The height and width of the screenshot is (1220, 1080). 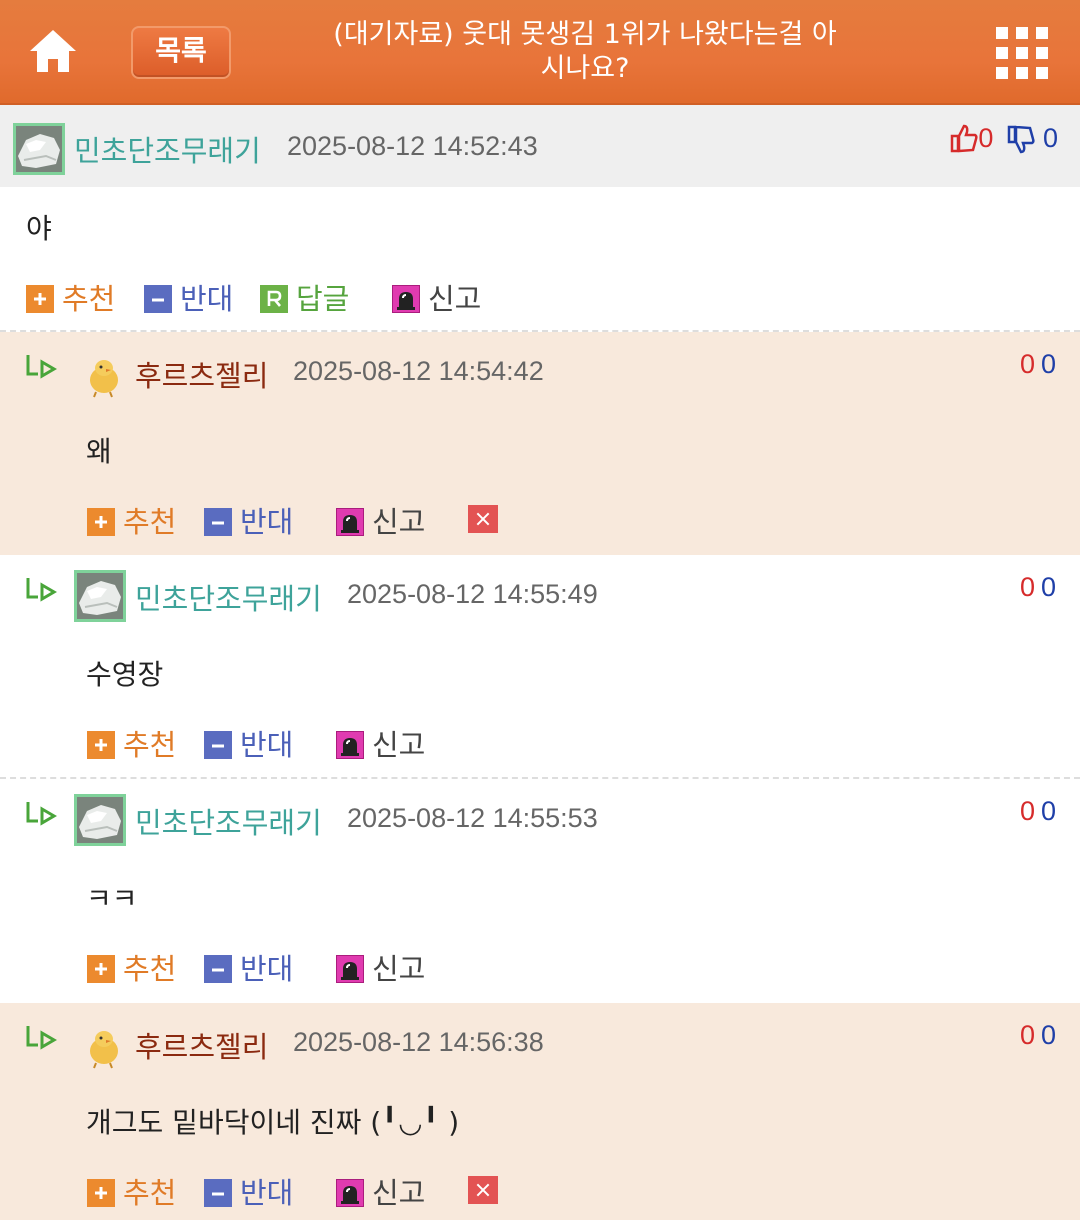 I want to click on thumbs-down-icon, so click(x=1021, y=139).